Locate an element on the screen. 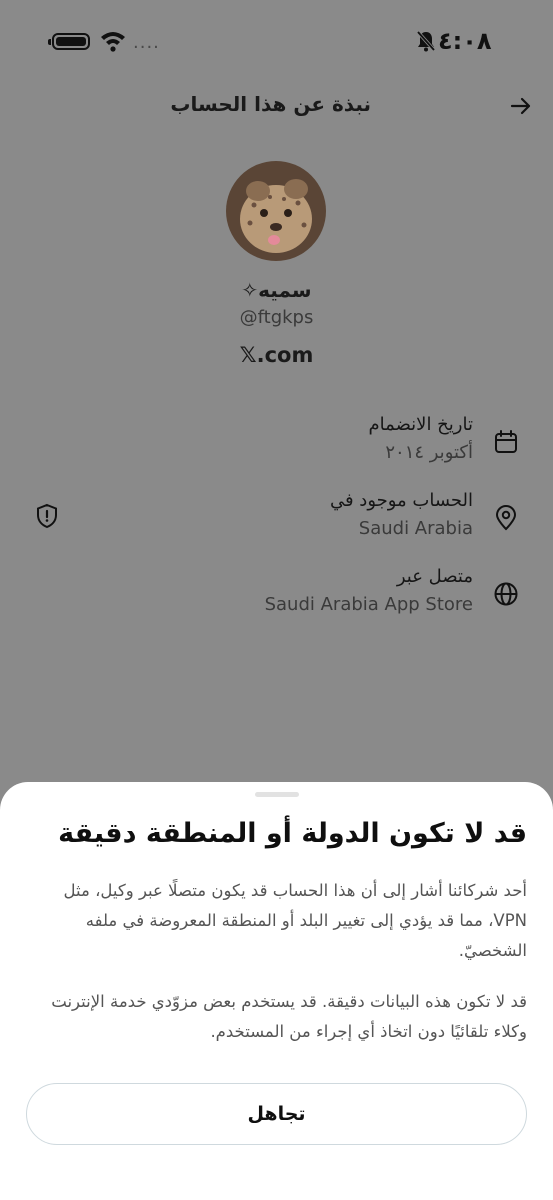  info-row-location: الحساب موجود في Saudi Arabia is located at coordinates (276, 518).